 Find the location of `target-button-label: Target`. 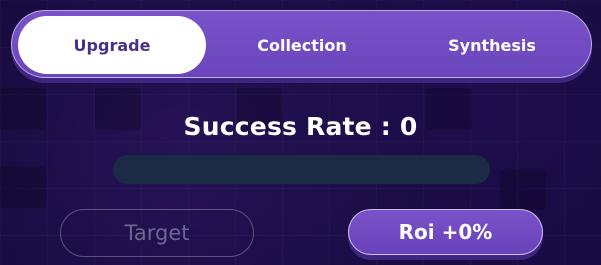

target-button-label: Target is located at coordinates (157, 233).